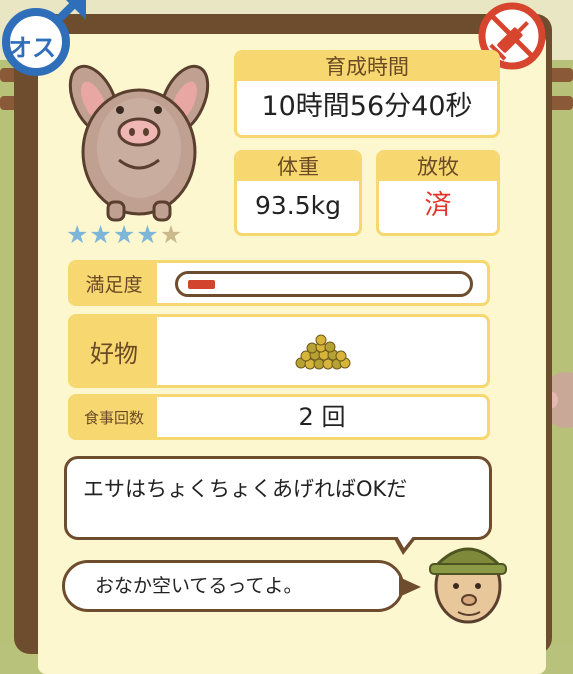 This screenshot has height=674, width=573. I want to click on satisfaction-bar, so click(324, 284).